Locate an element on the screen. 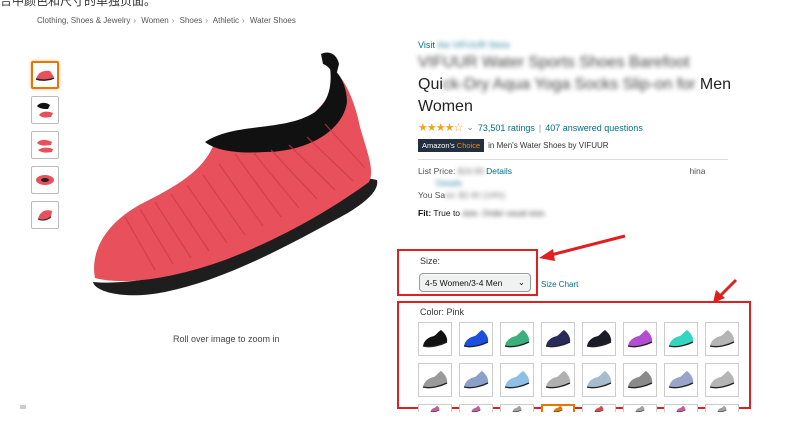  breadcrumb-water-shoes: Water Shoes is located at coordinates (273, 20).